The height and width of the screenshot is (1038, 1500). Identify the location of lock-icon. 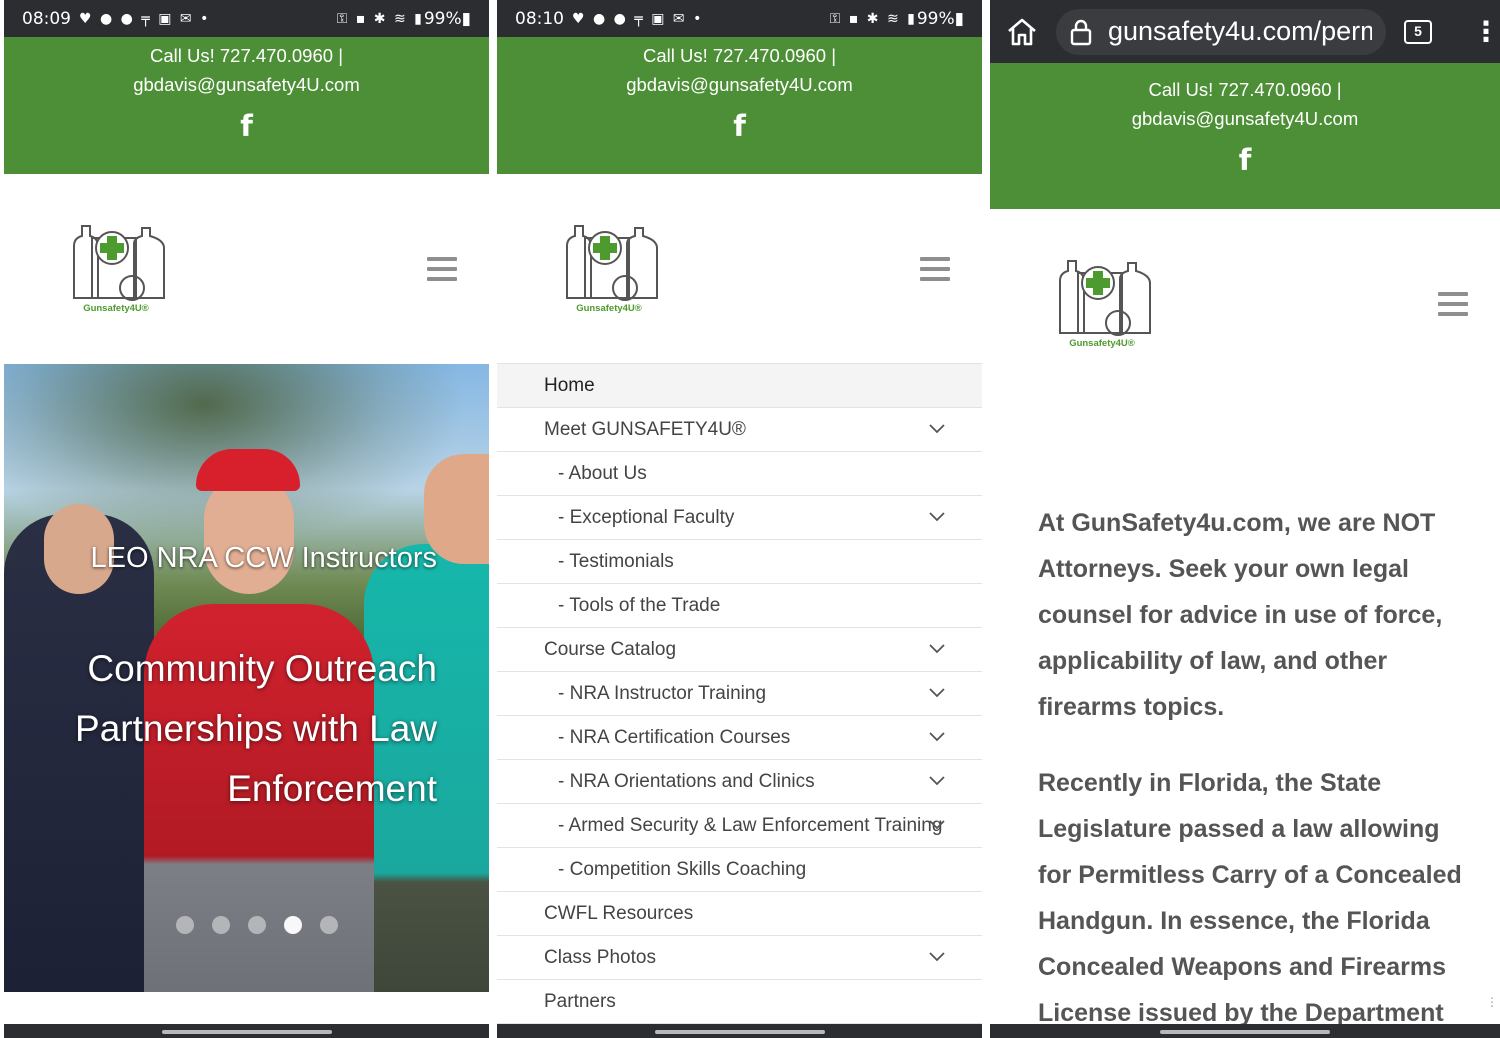
(1081, 32).